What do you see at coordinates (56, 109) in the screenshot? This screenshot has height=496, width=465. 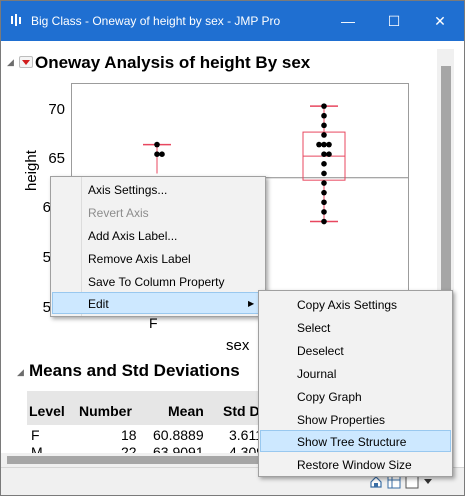 I see `y-tick-label: 70` at bounding box center [56, 109].